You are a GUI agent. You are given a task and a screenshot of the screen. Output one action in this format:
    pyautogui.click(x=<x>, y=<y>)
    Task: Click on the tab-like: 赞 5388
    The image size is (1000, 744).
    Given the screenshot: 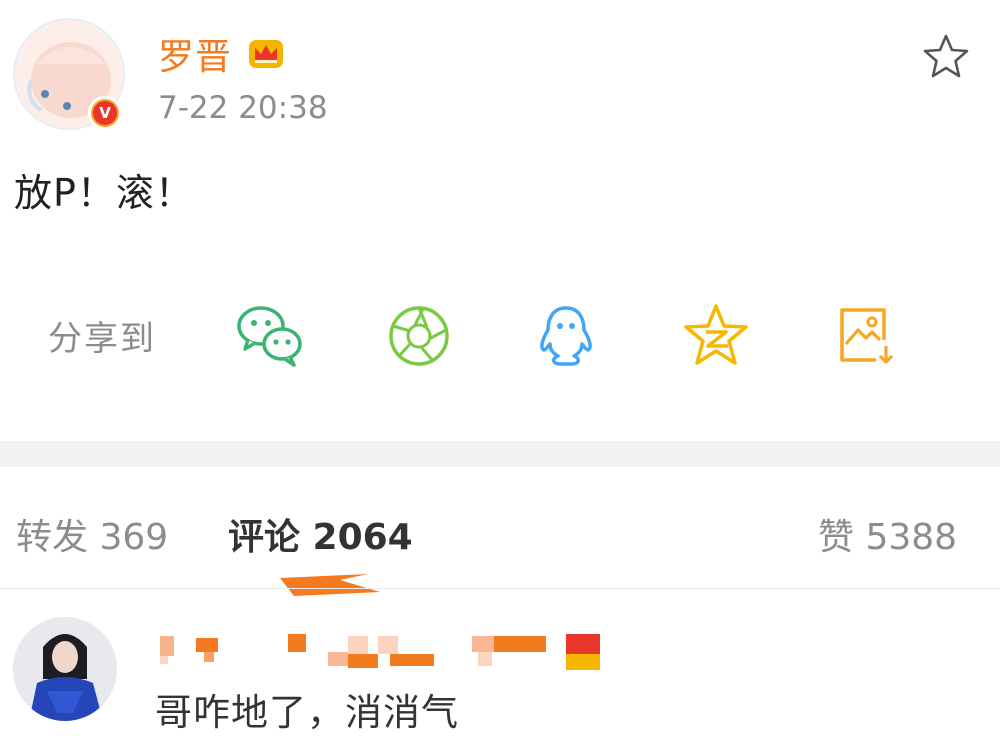 What is the action you would take?
    pyautogui.click(x=887, y=534)
    